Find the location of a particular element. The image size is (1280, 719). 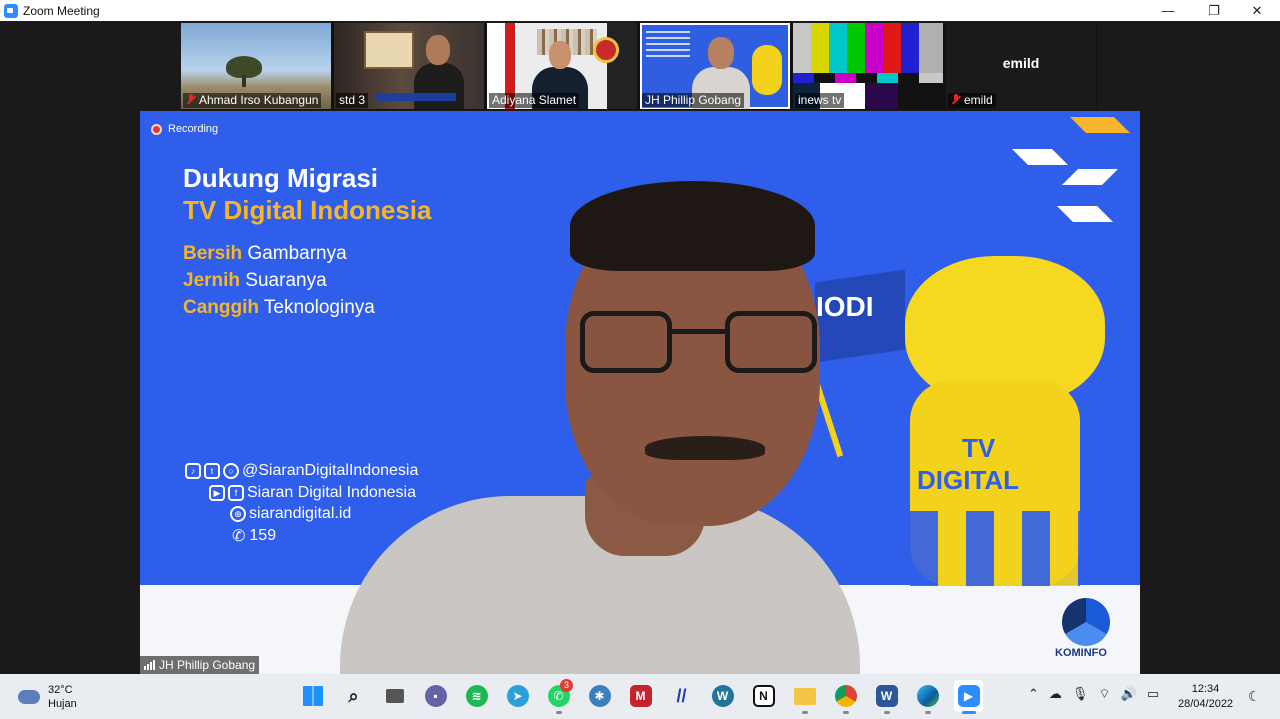

wordpress-icon: W is located at coordinates (722, 696).